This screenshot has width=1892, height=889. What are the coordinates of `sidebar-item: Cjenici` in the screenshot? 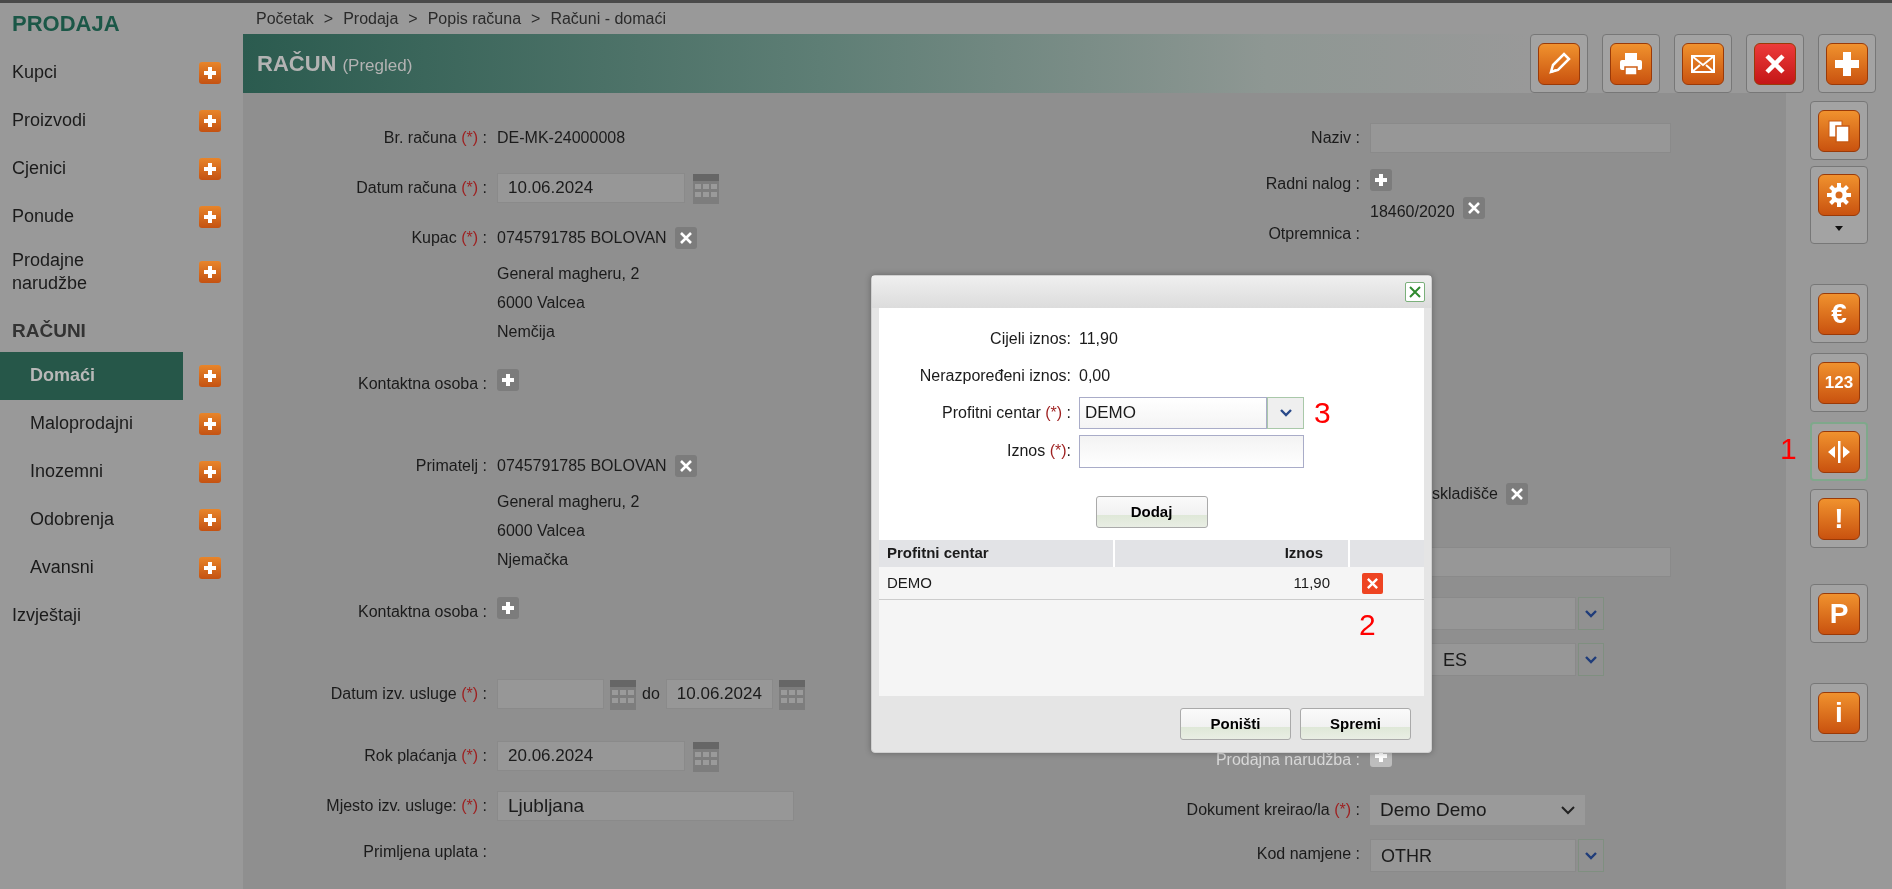 It's located at (39, 169).